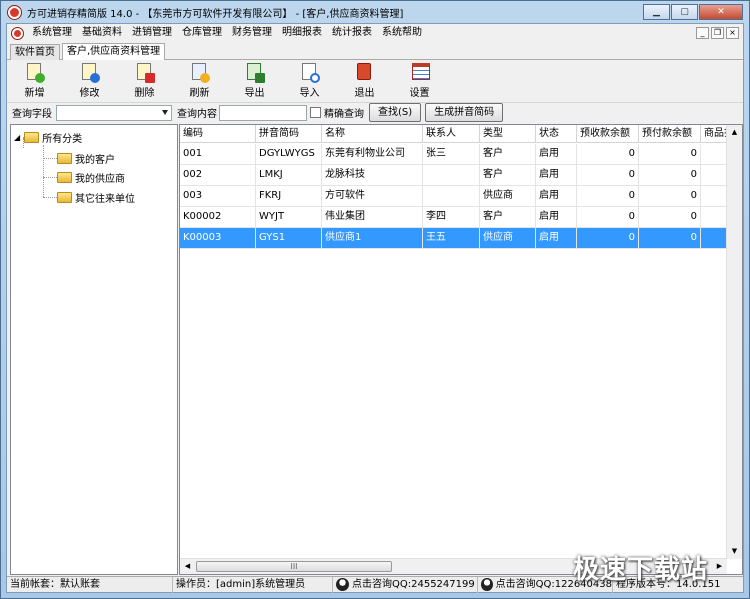 This screenshot has width=750, height=599. I want to click on menu-basic-data: 基础资料, so click(102, 33).